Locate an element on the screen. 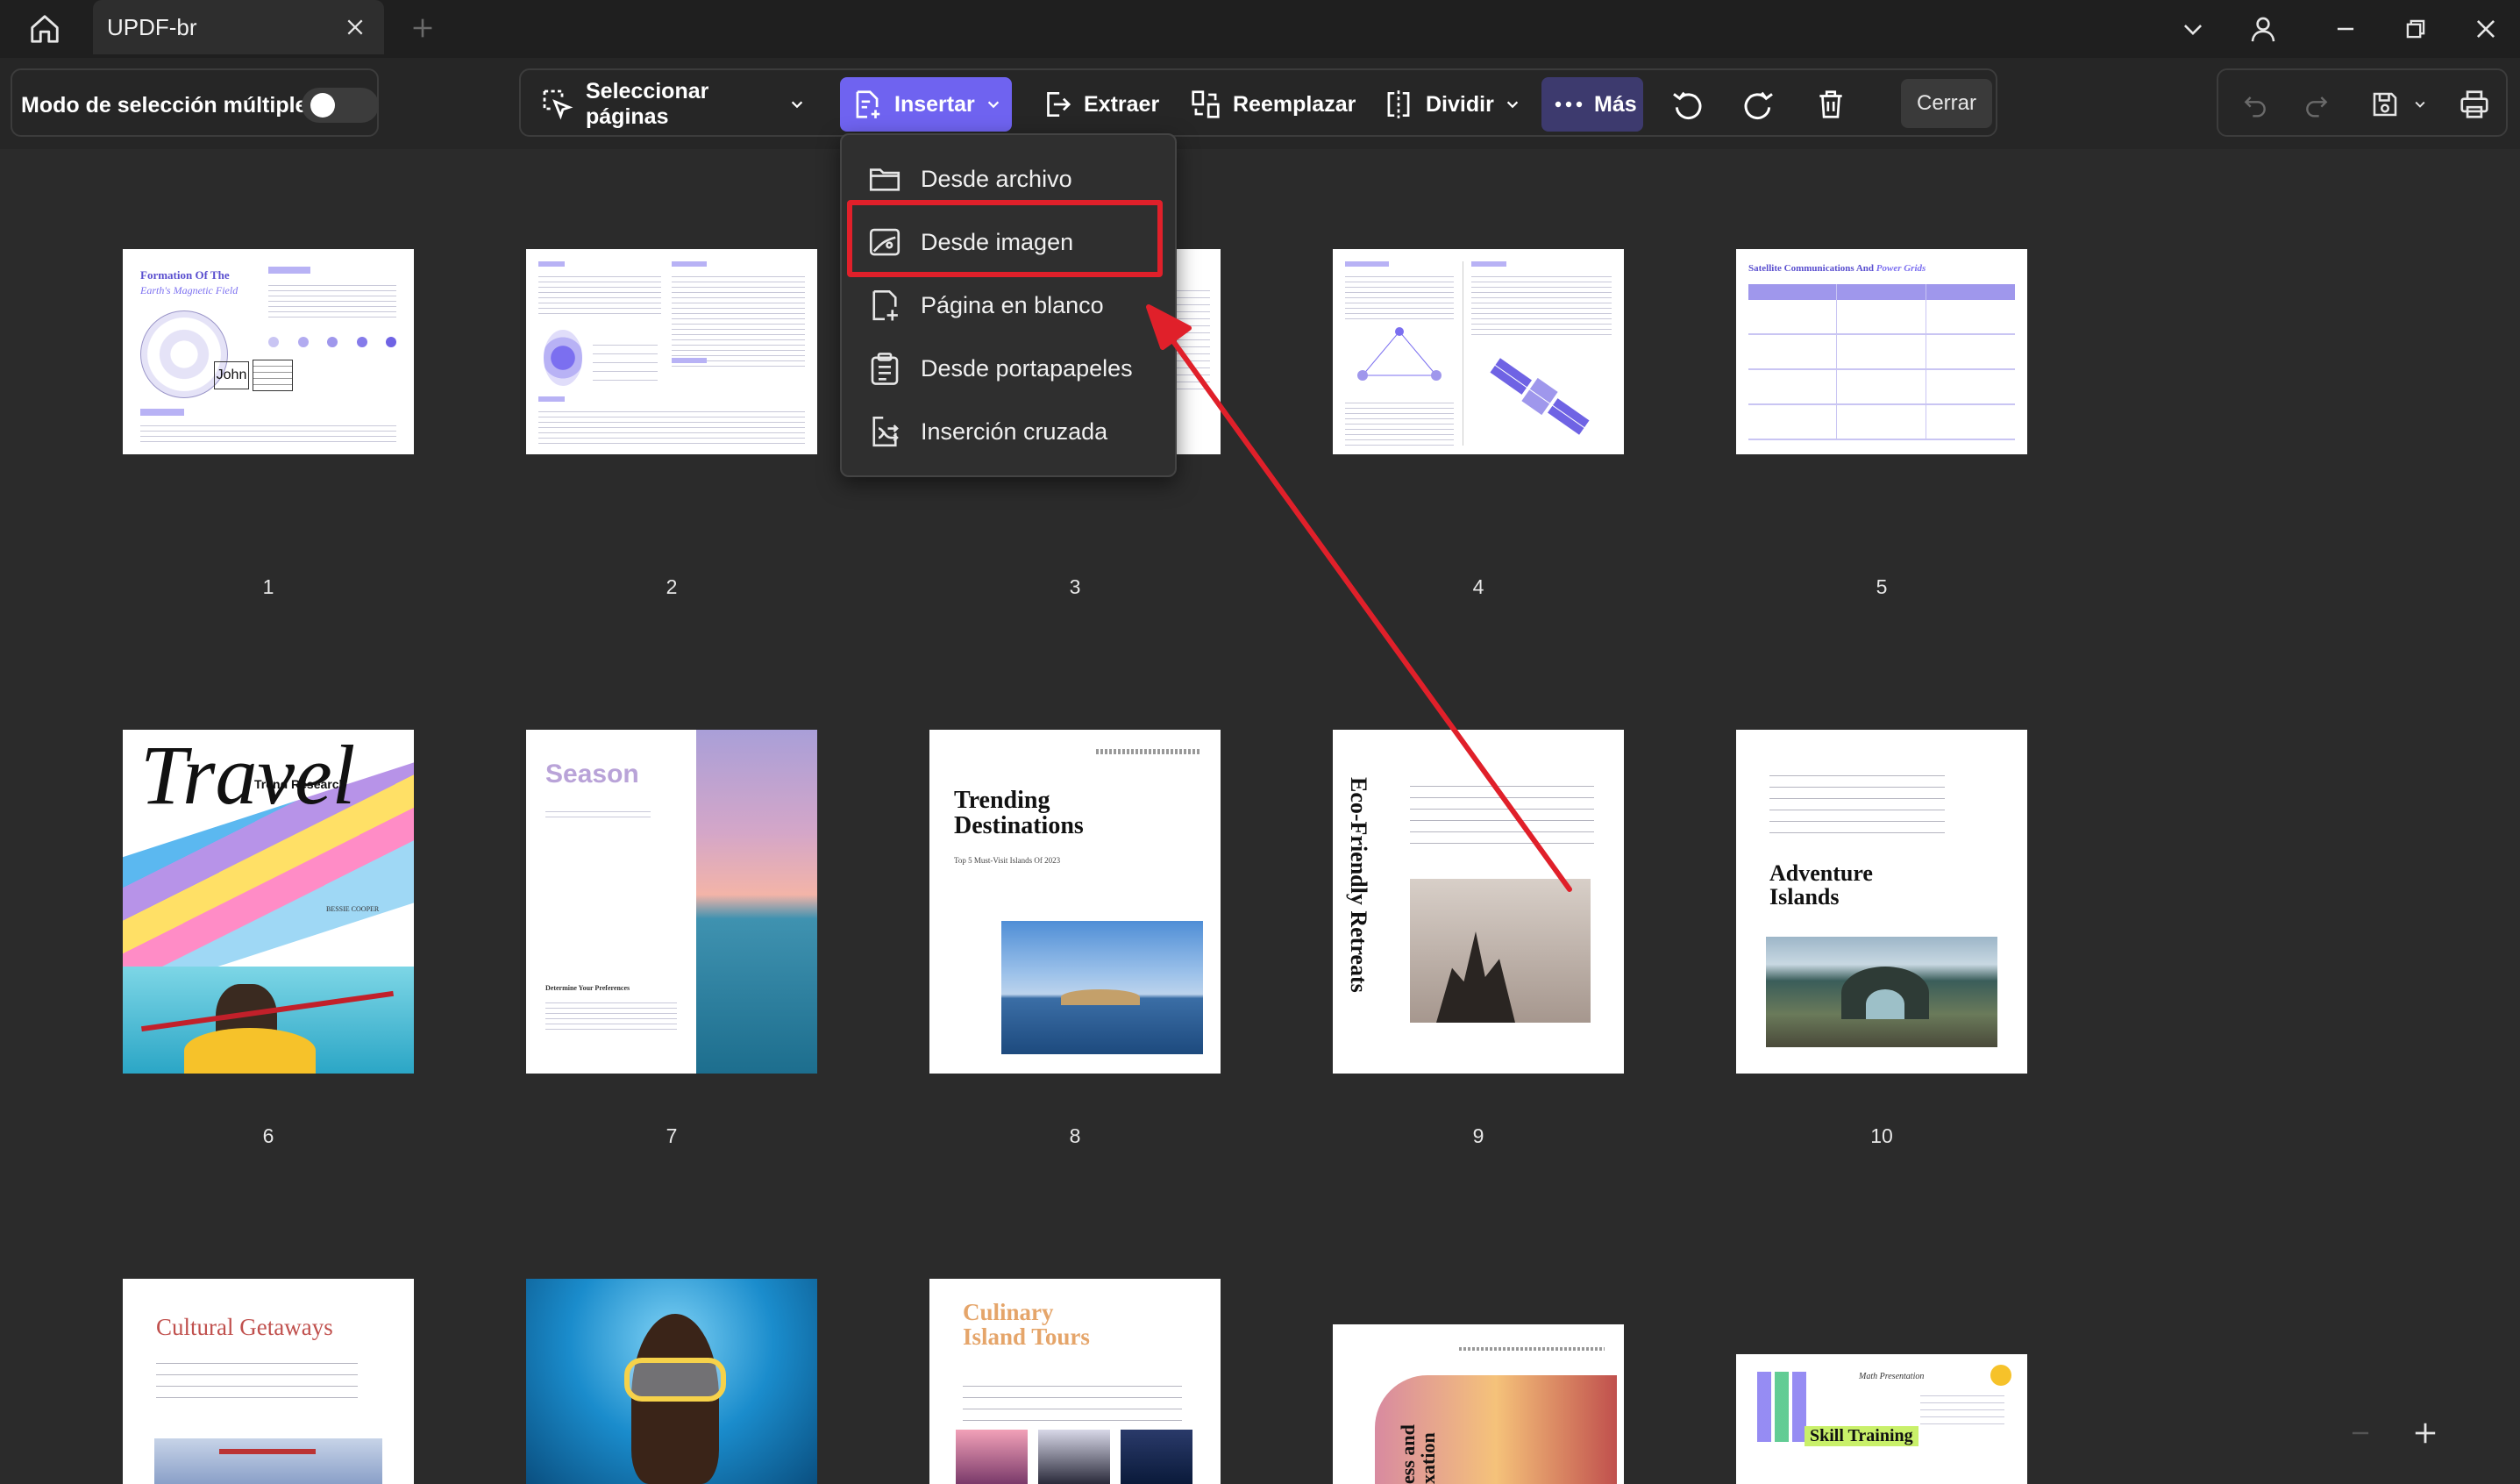 The height and width of the screenshot is (1484, 2520). split-button: Dividir is located at coordinates (1454, 104).